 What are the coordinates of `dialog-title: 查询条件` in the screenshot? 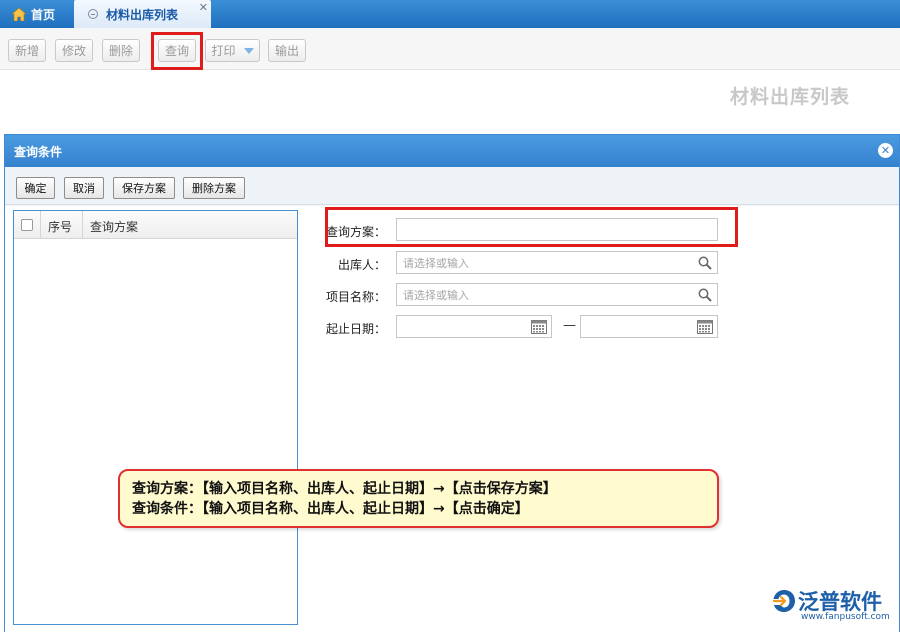 It's located at (38, 151).